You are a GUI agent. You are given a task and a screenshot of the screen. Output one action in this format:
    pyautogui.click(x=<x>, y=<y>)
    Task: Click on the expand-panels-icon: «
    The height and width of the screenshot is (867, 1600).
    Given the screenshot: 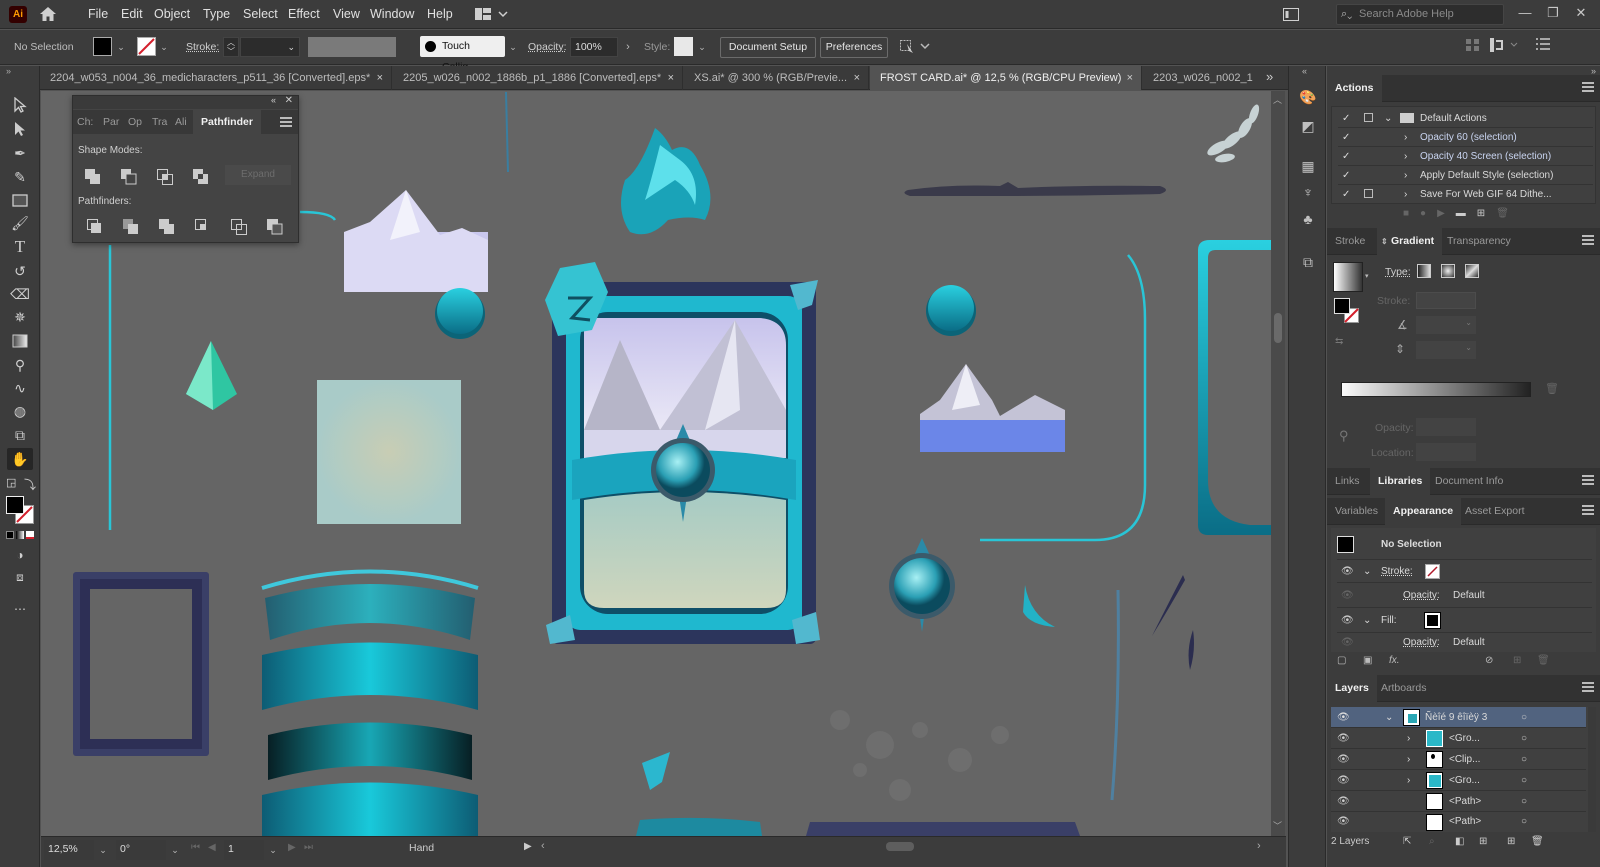 What is the action you would take?
    pyautogui.click(x=1304, y=71)
    